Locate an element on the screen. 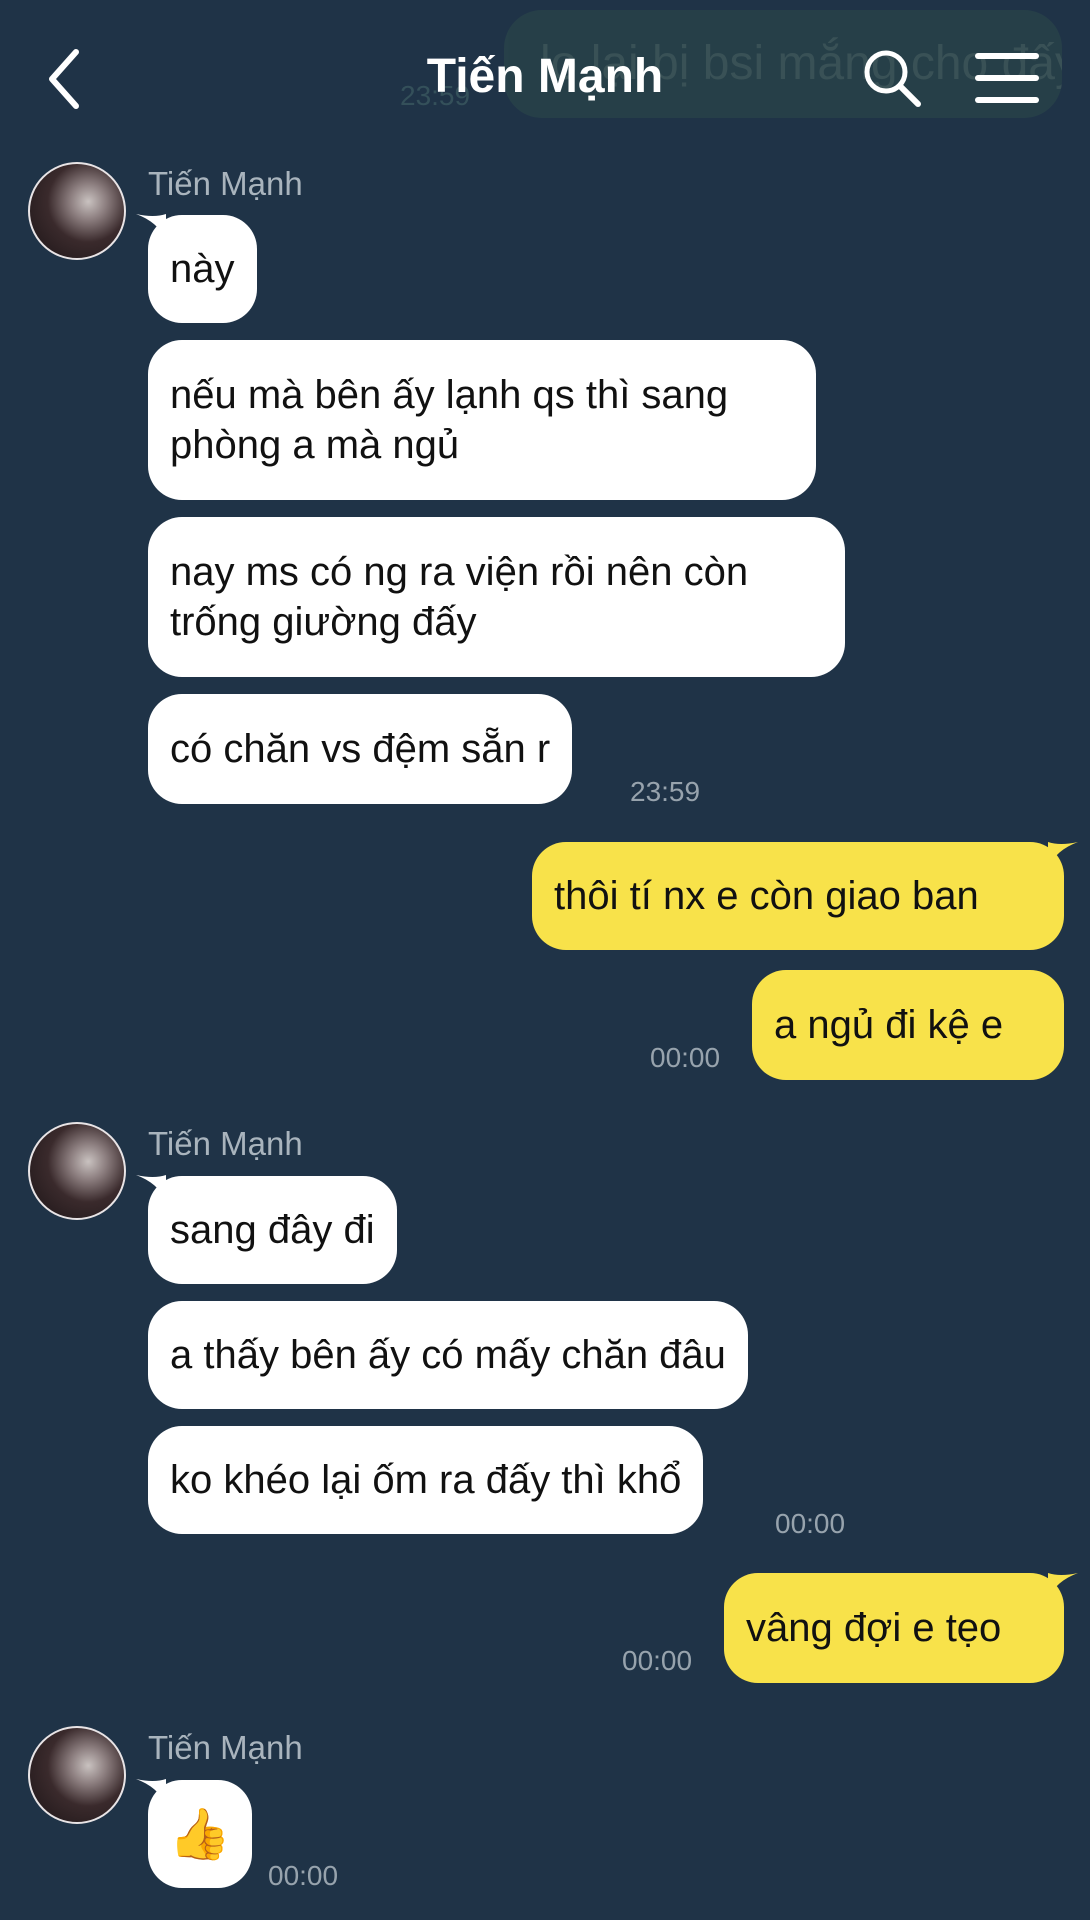 The width and height of the screenshot is (1090, 1920). message-text: sang đây đi is located at coordinates (272, 1230).